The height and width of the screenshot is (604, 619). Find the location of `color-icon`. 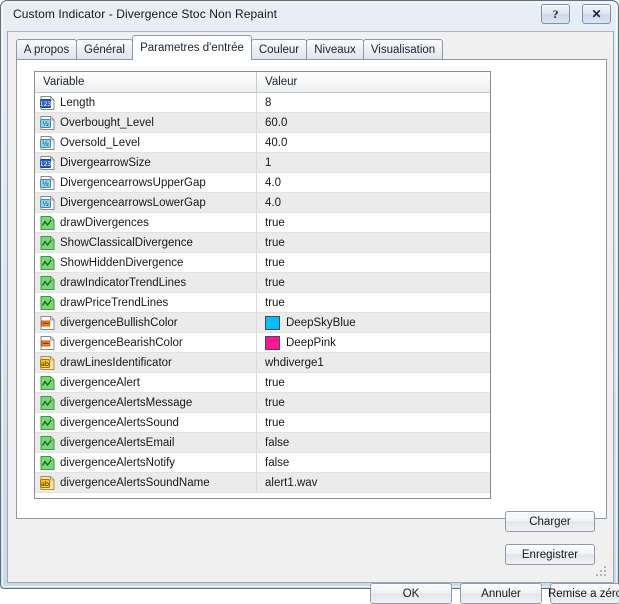

color-icon is located at coordinates (47, 322).